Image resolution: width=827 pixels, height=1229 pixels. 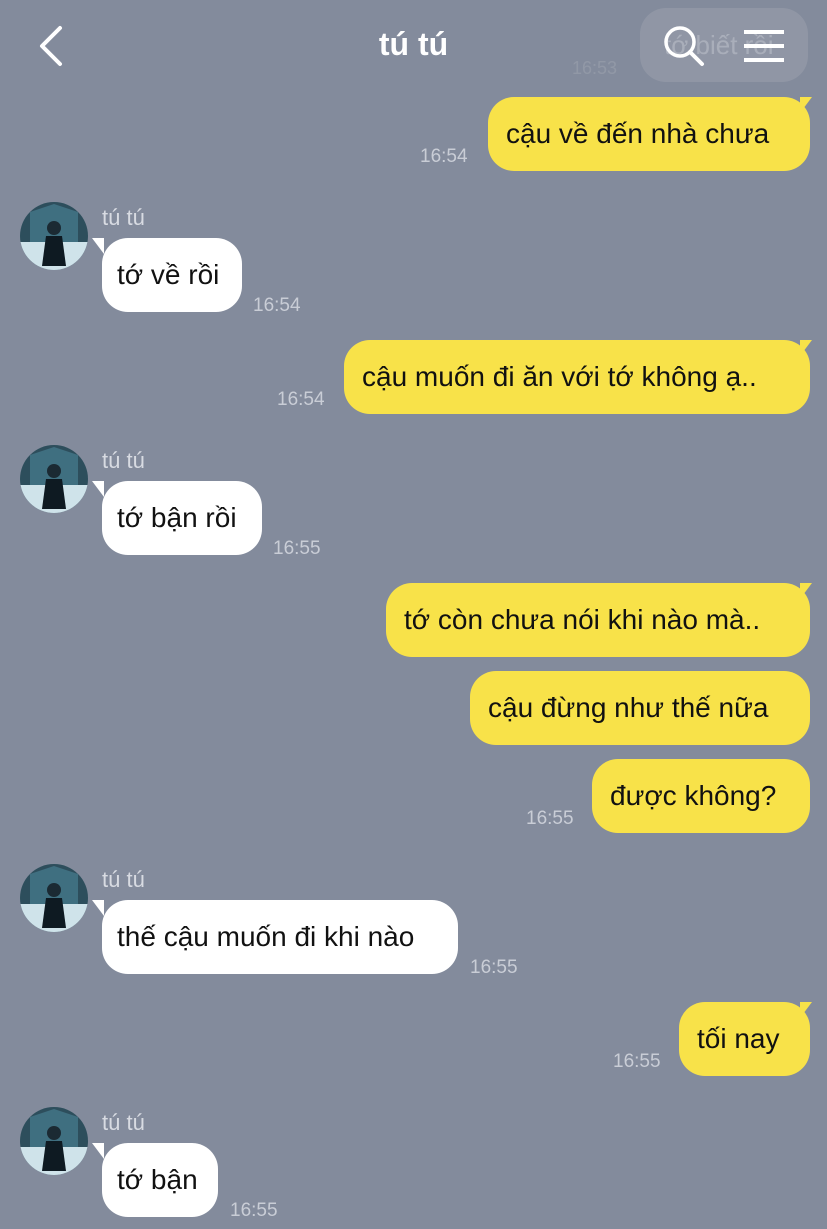 What do you see at coordinates (738, 1038) in the screenshot?
I see `message-text: tối nay` at bounding box center [738, 1038].